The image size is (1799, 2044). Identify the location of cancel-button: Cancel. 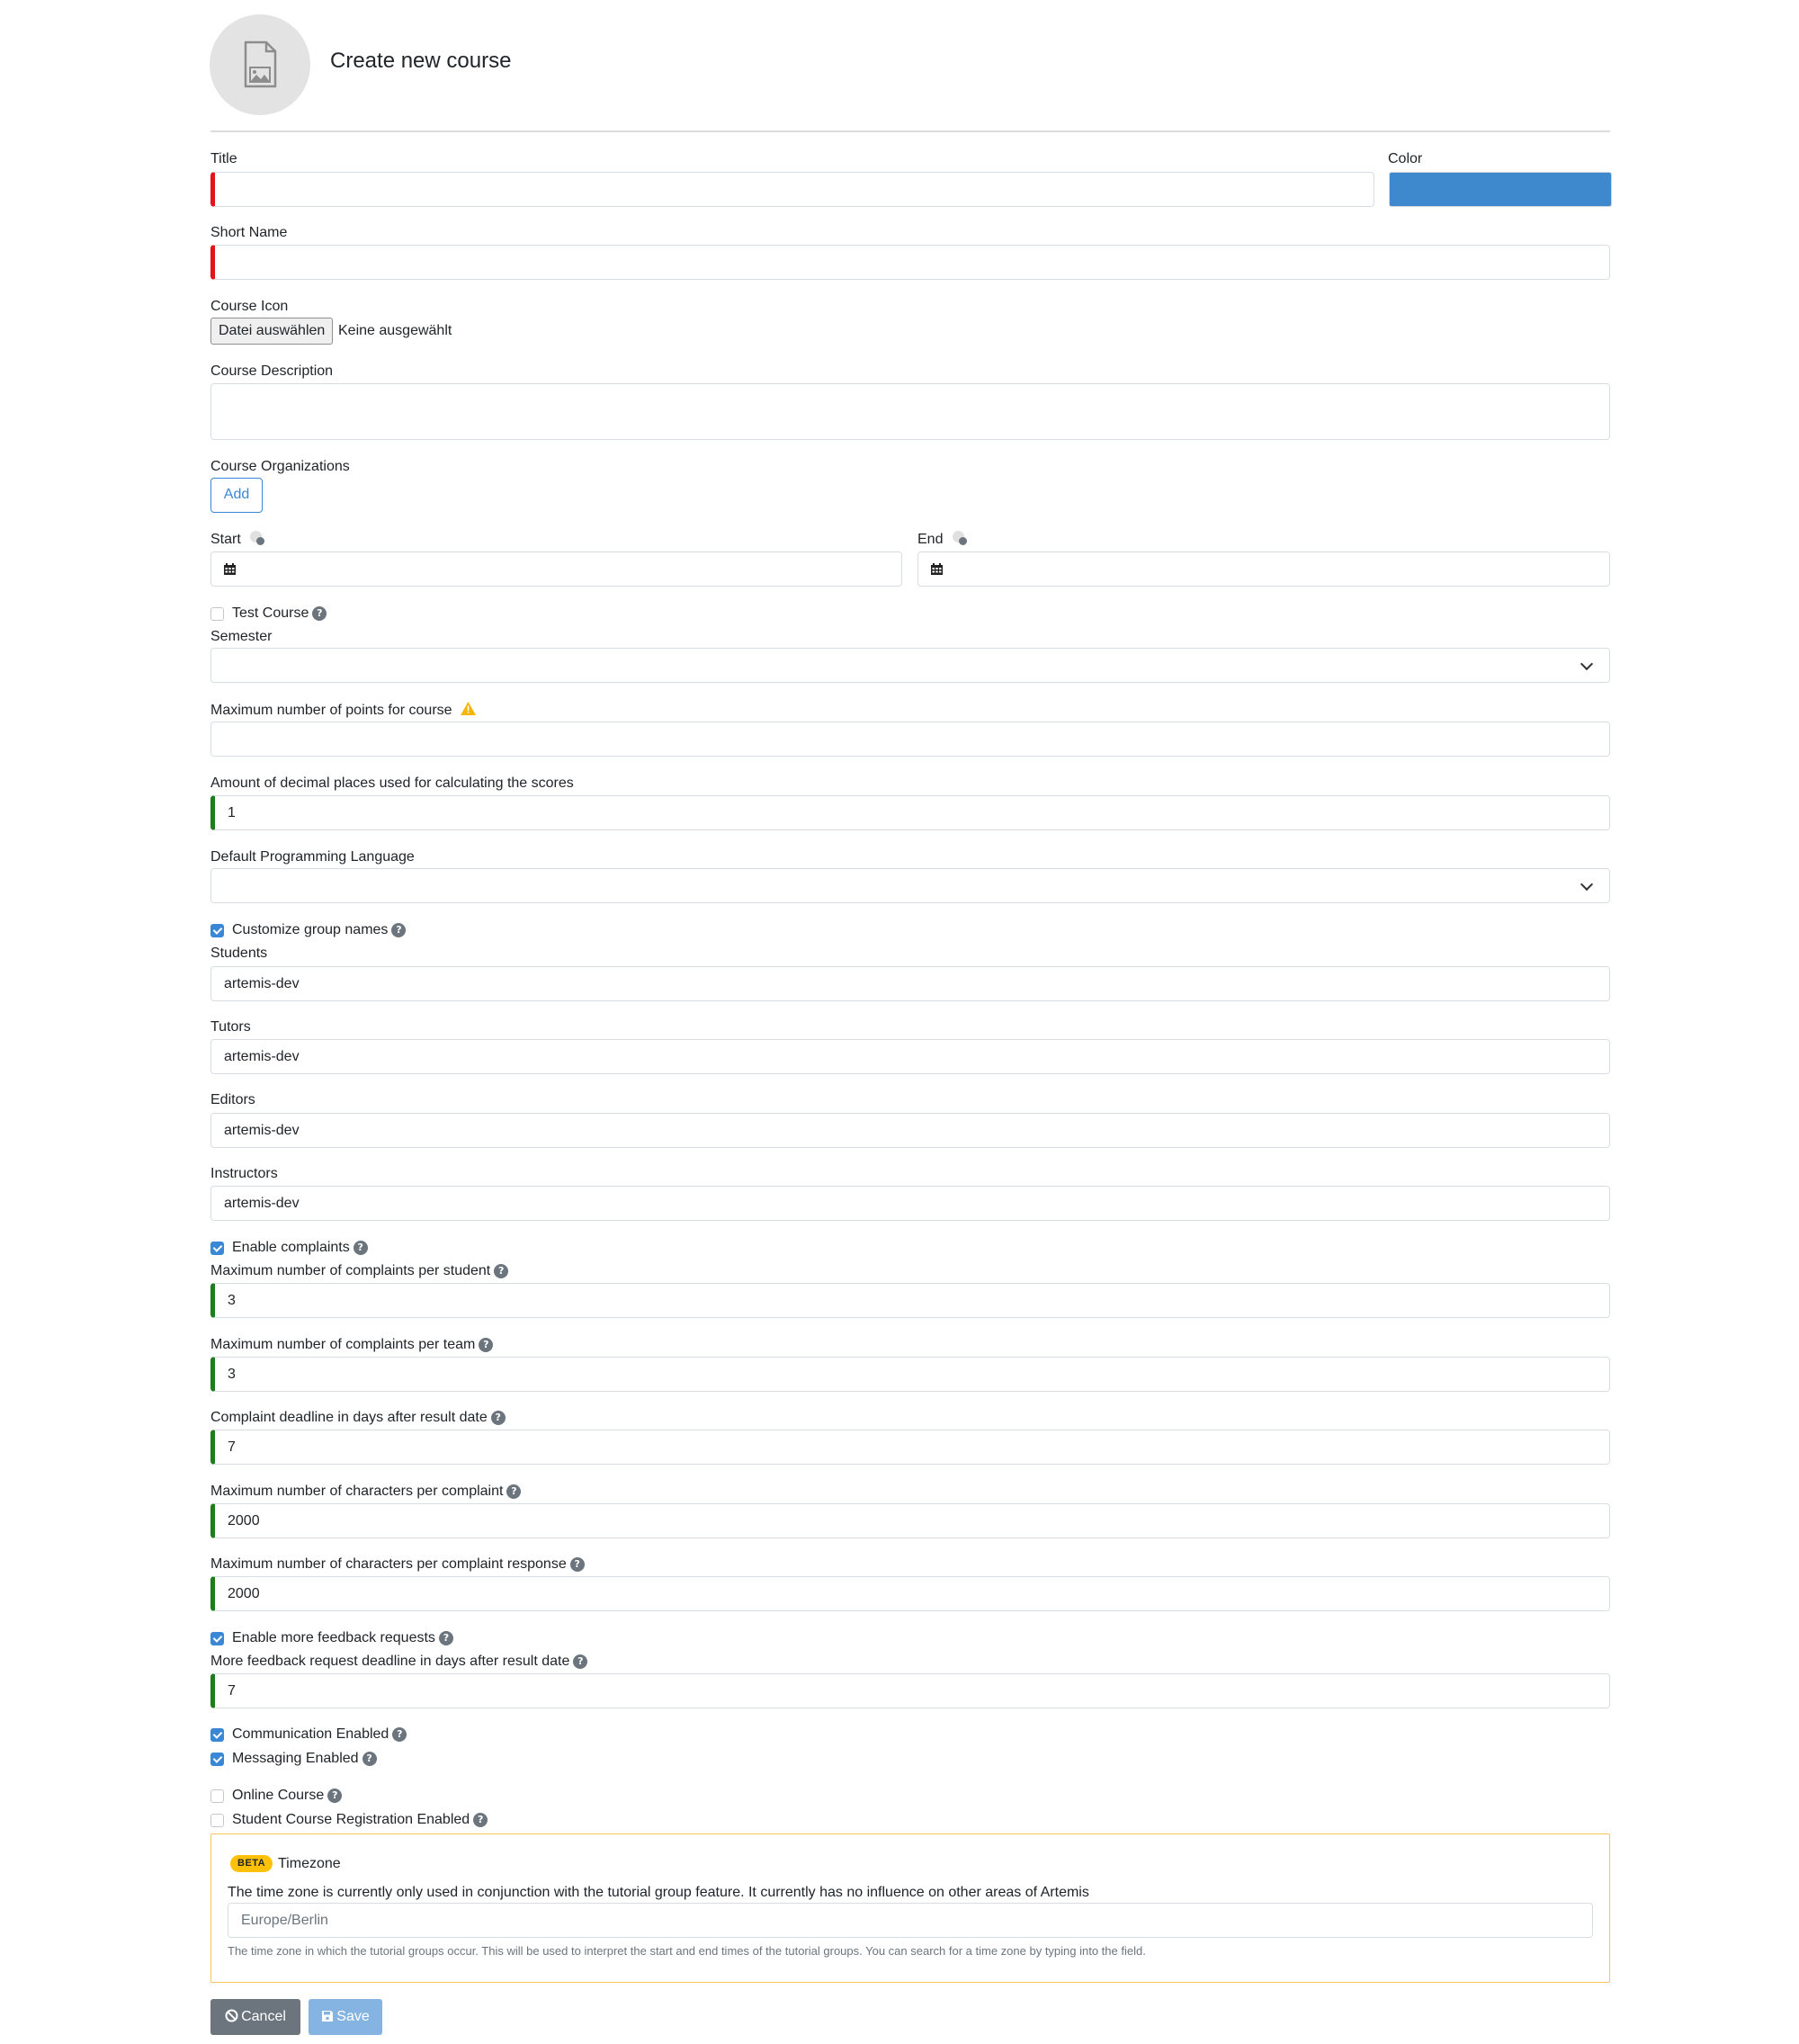
(255, 2017).